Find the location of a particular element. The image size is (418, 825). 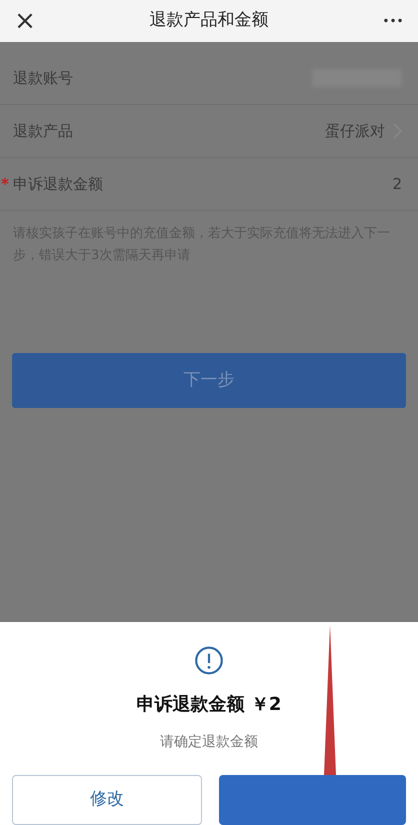

field-label: 申诉退款金额 is located at coordinates (58, 184).